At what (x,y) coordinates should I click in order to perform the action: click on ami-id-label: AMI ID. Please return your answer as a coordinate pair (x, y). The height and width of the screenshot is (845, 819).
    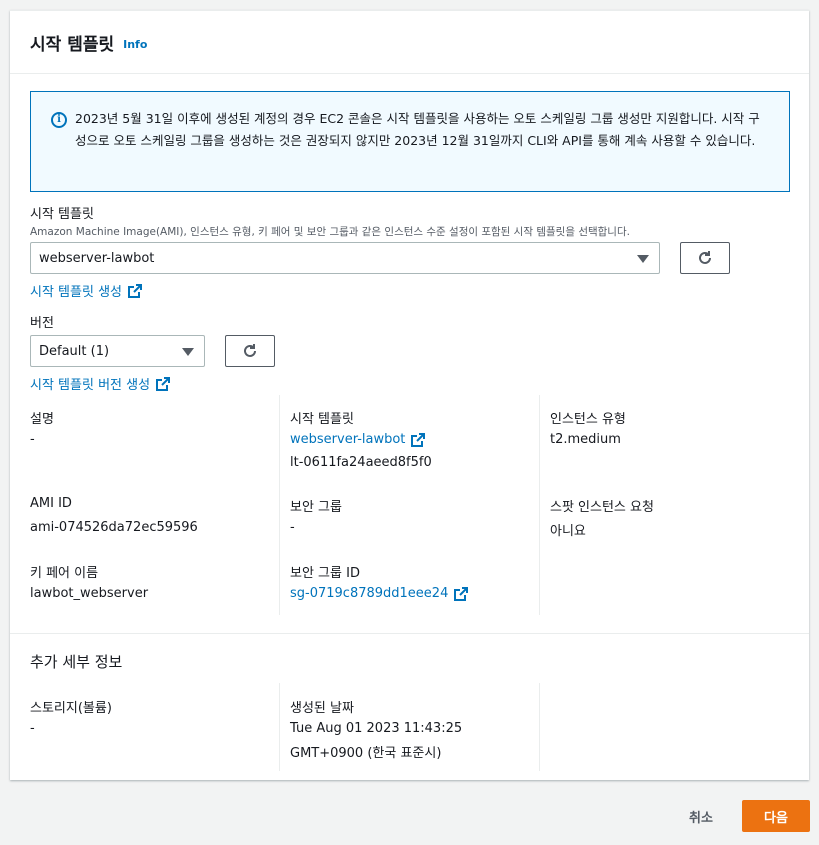
    Looking at the image, I should click on (51, 503).